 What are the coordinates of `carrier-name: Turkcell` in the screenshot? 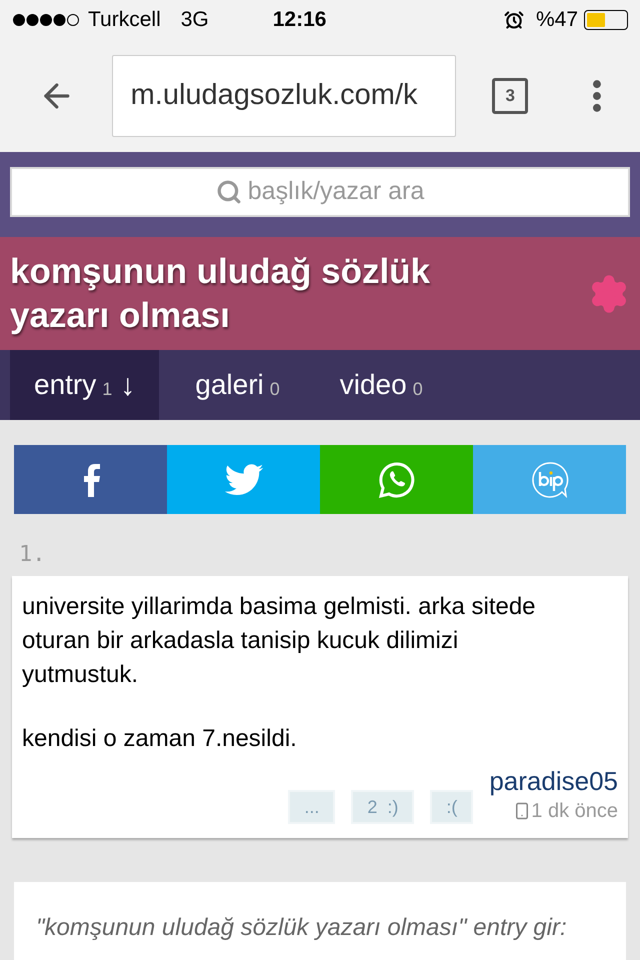 It's located at (124, 20).